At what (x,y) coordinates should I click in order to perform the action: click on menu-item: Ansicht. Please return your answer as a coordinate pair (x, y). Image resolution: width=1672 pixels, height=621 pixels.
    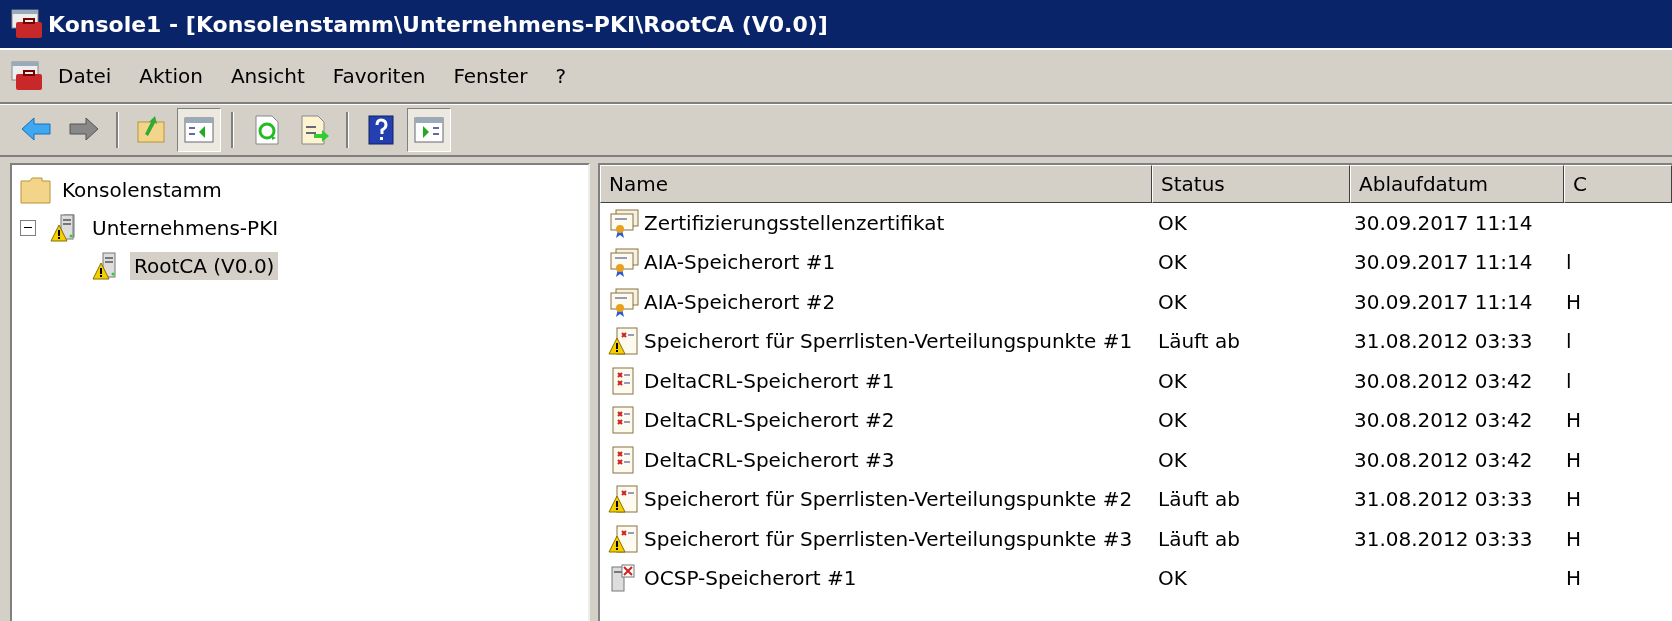
    Looking at the image, I should click on (267, 76).